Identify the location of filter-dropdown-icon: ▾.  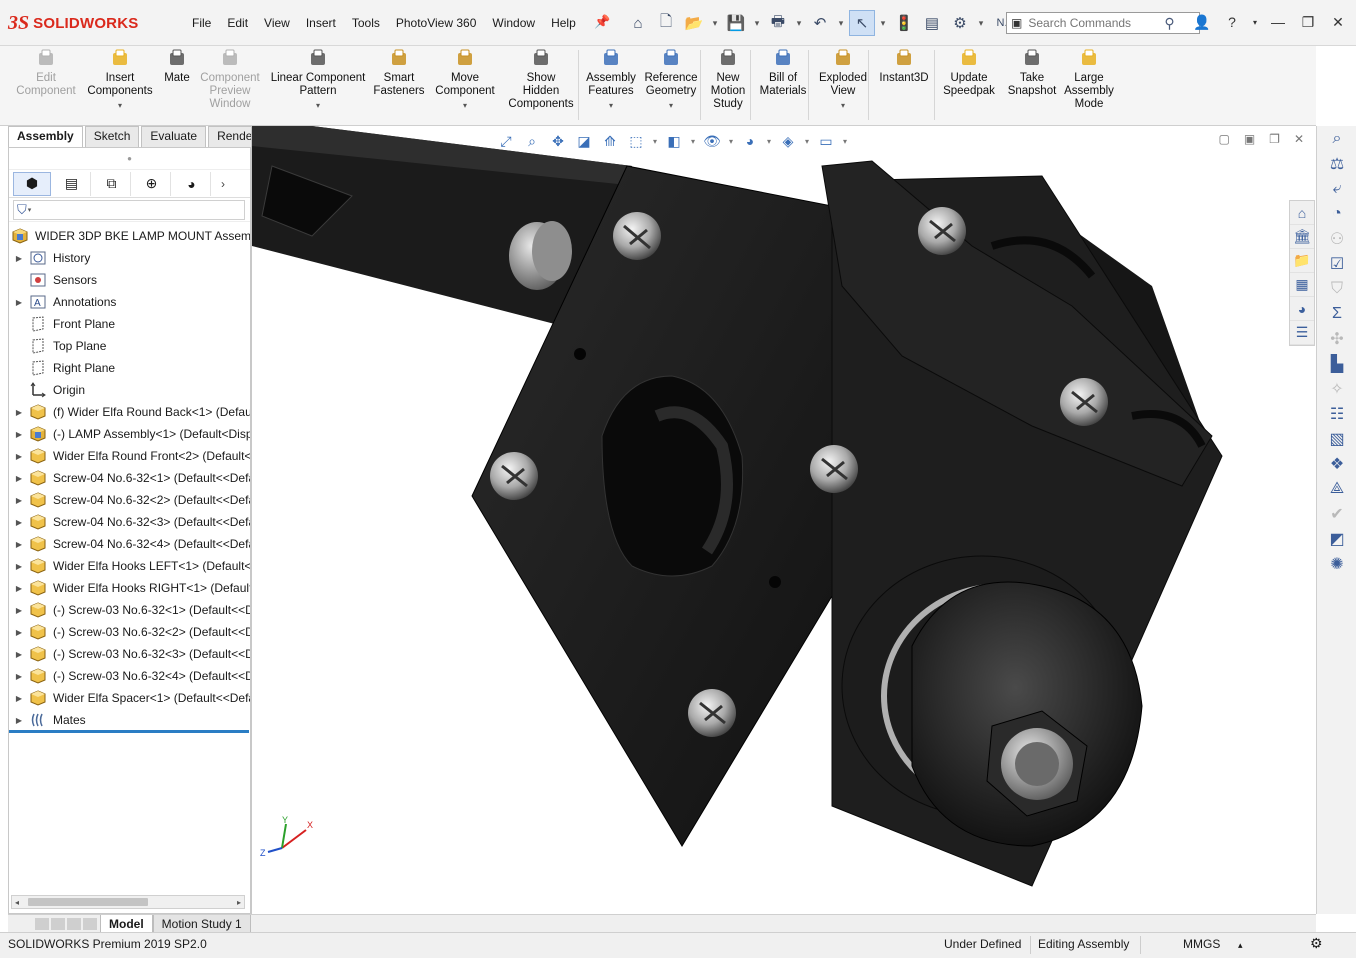
(30, 210).